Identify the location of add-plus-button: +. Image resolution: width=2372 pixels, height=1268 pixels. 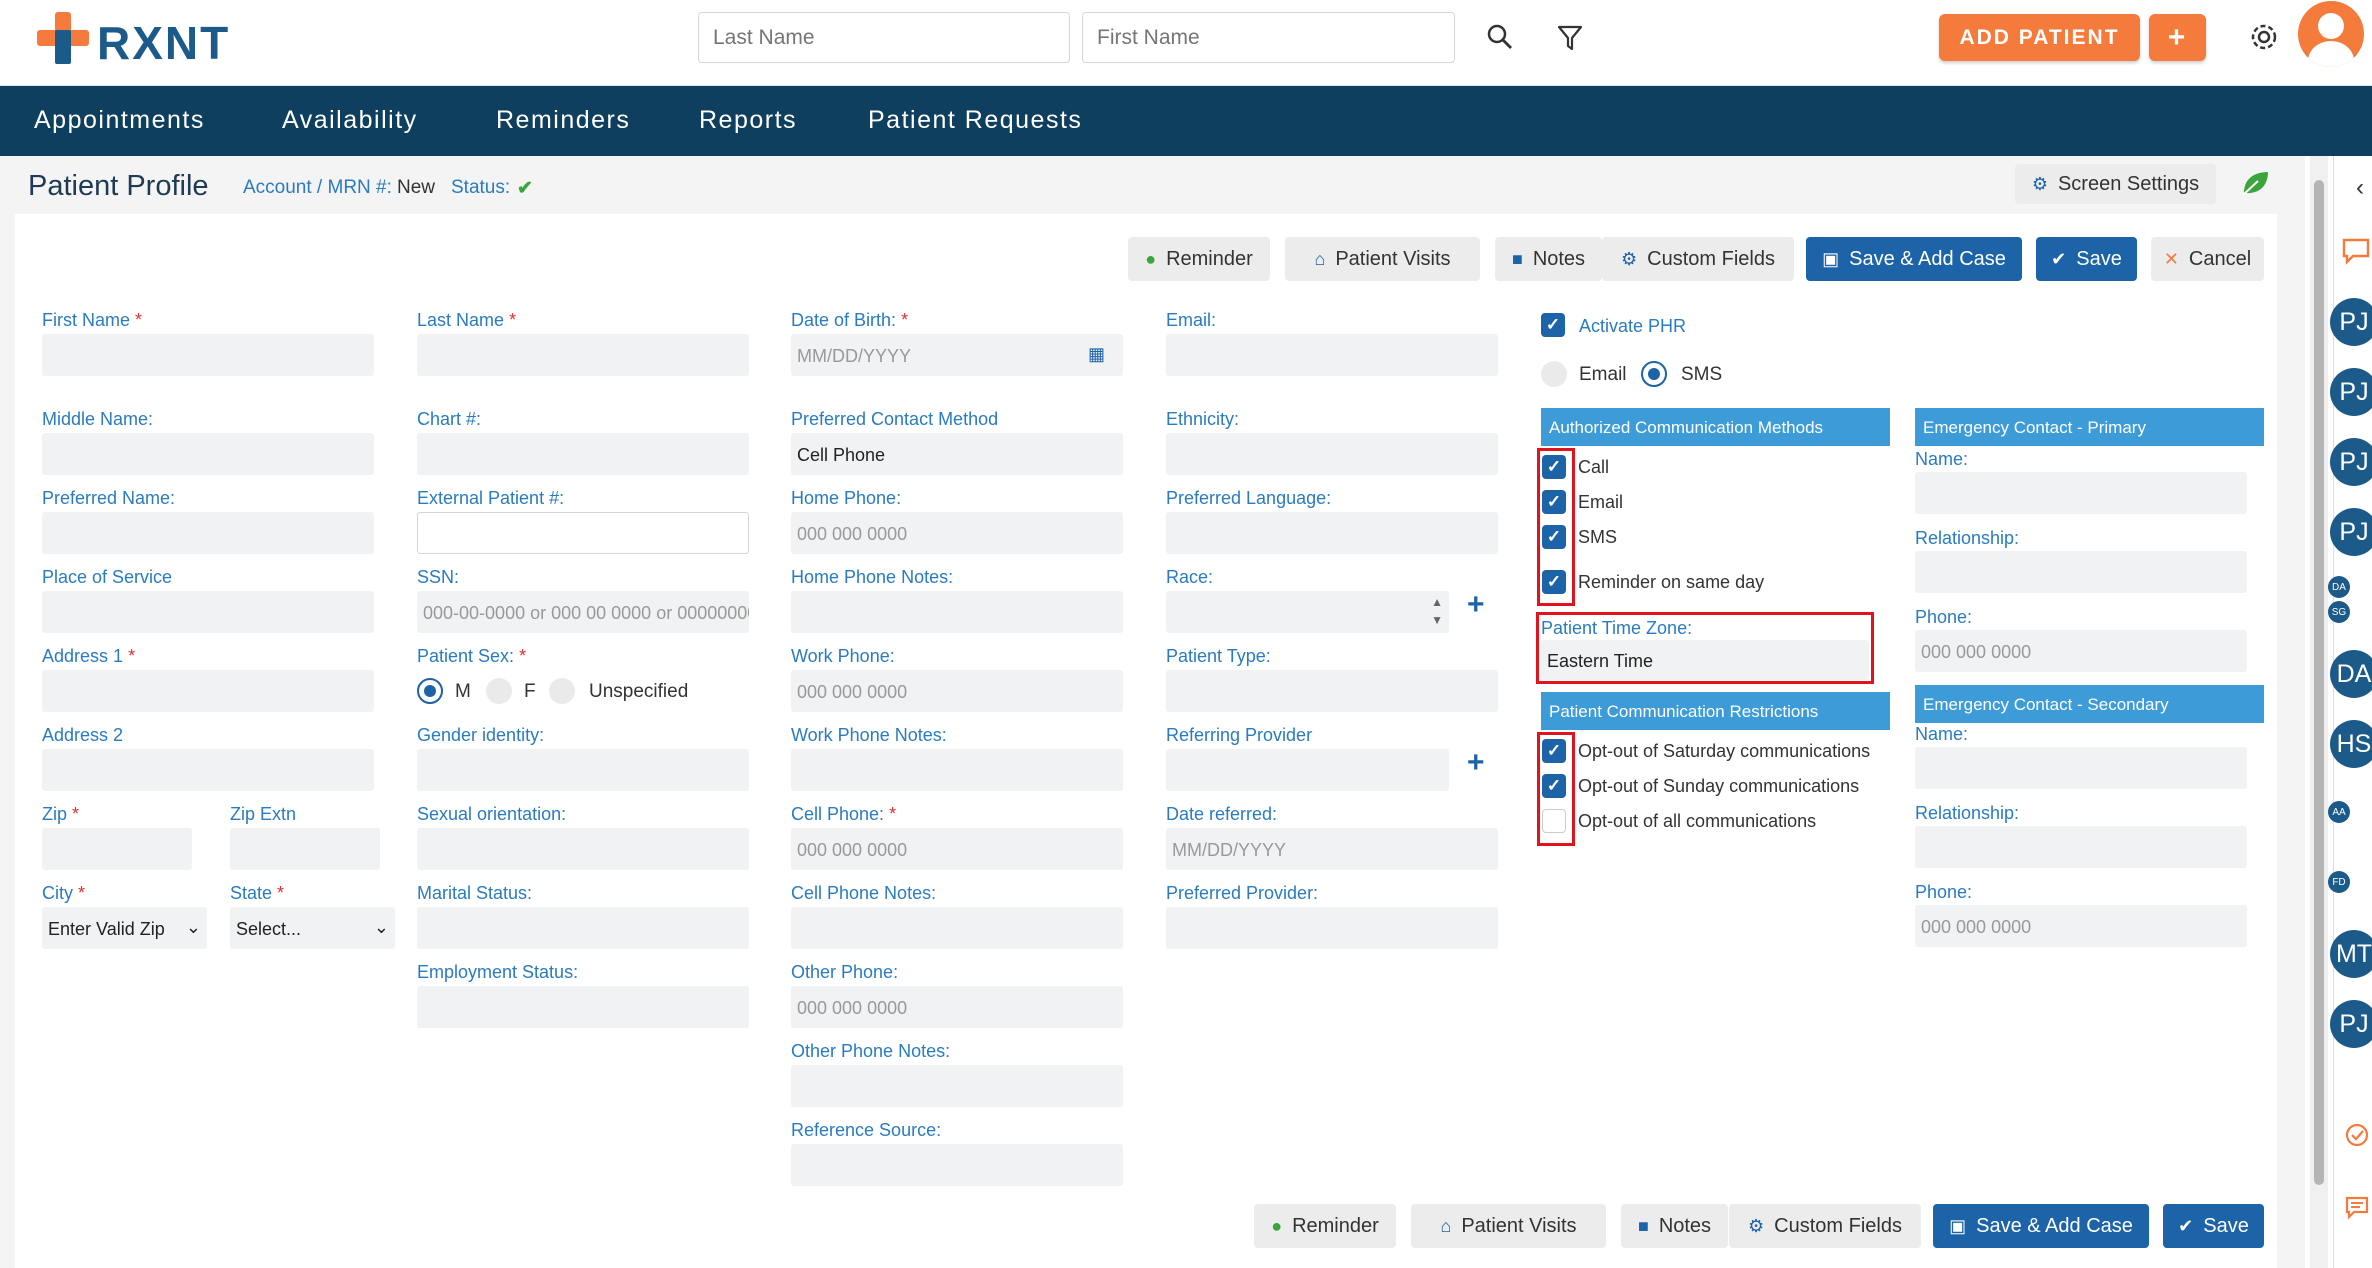
(2177, 37).